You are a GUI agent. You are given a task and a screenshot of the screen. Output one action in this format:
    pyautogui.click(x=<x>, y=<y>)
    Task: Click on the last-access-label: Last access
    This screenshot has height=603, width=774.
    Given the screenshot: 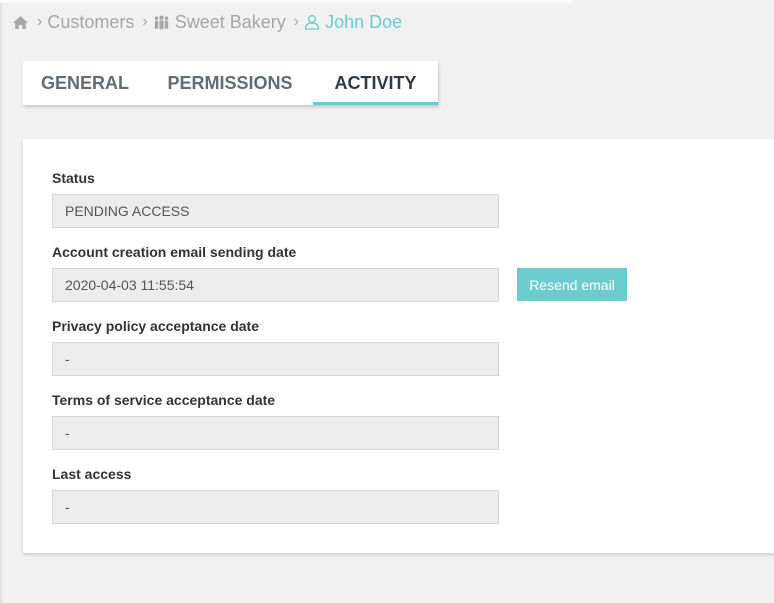 What is the action you would take?
    pyautogui.click(x=92, y=474)
    